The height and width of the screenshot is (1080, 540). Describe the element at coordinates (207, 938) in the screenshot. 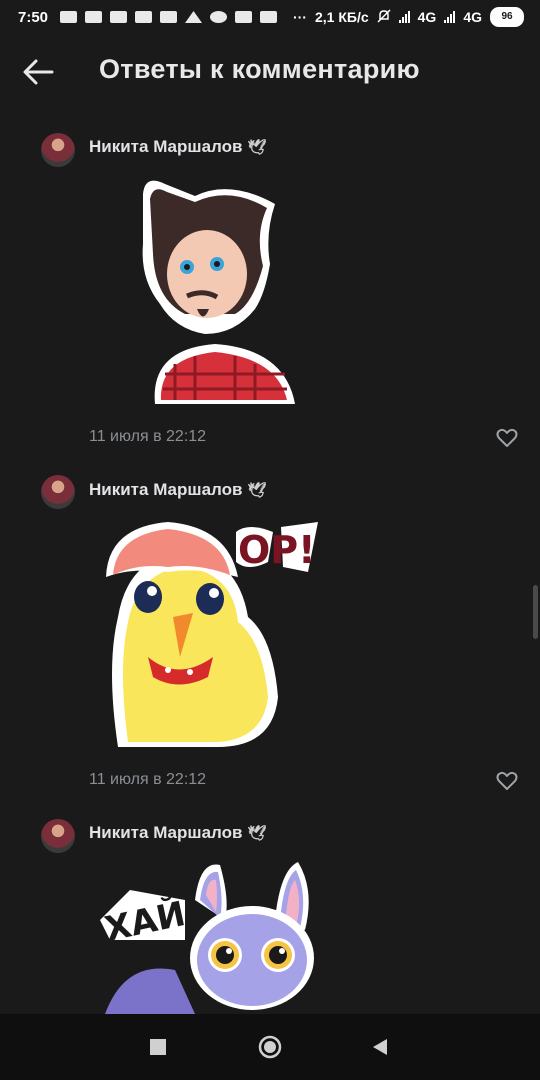

I see `sticker-bat-graphic: ХАЙ` at that location.